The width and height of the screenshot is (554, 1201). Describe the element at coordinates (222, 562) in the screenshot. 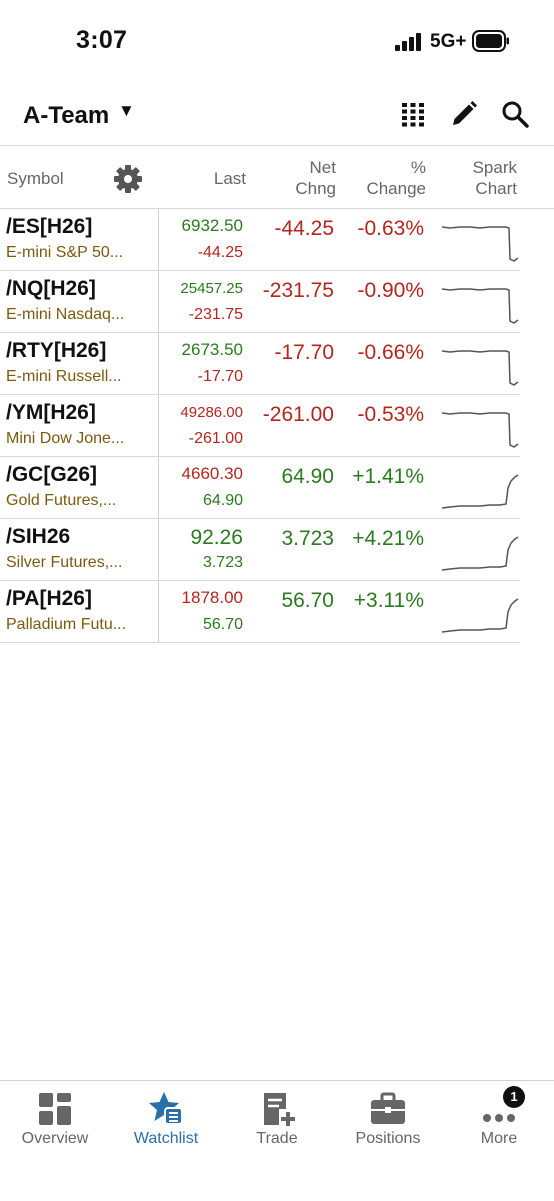

I see `last-change: 3.723` at that location.